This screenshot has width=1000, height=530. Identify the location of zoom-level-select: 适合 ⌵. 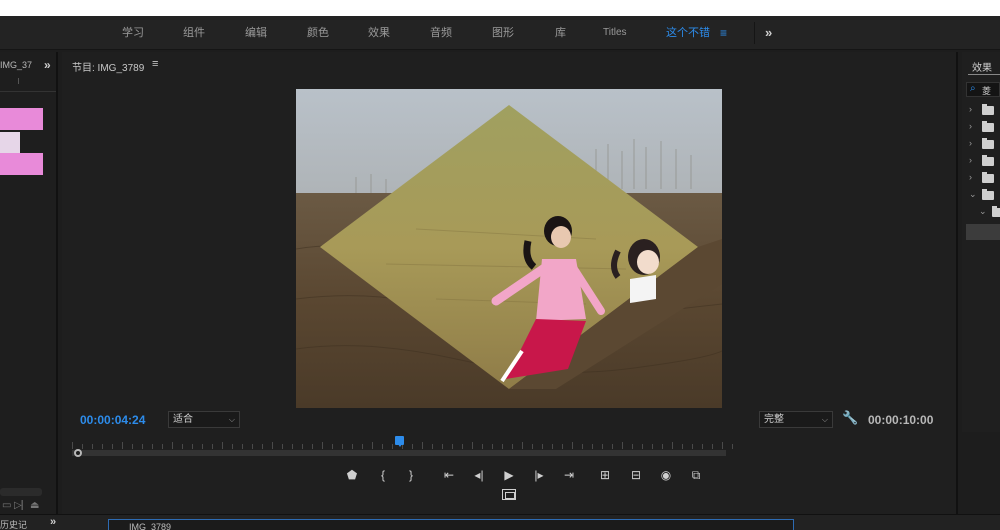
(204, 419).